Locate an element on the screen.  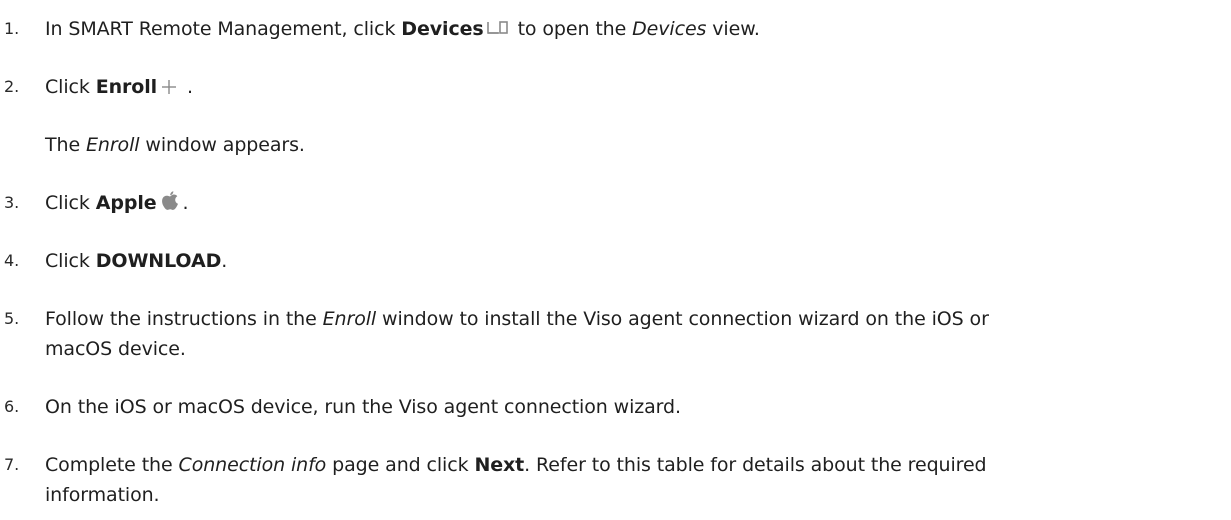
step-number: 2. is located at coordinates (12, 86).